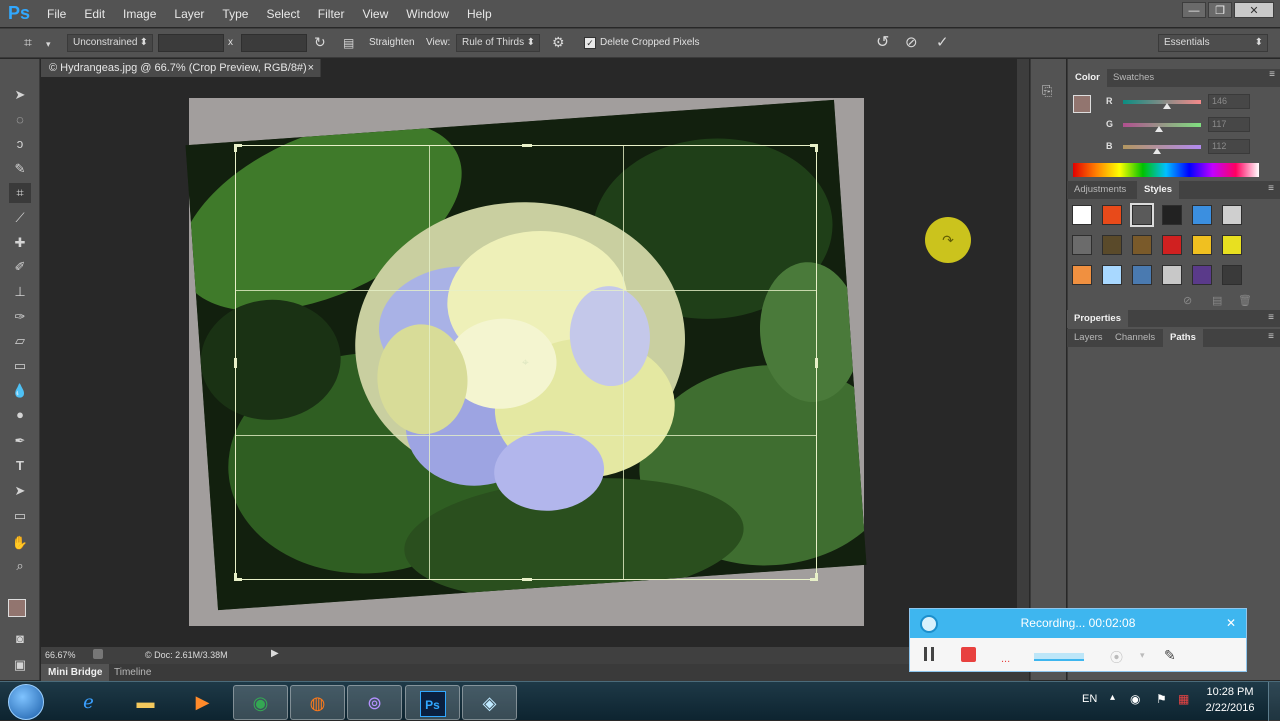  I want to click on start-button, so click(26, 702).